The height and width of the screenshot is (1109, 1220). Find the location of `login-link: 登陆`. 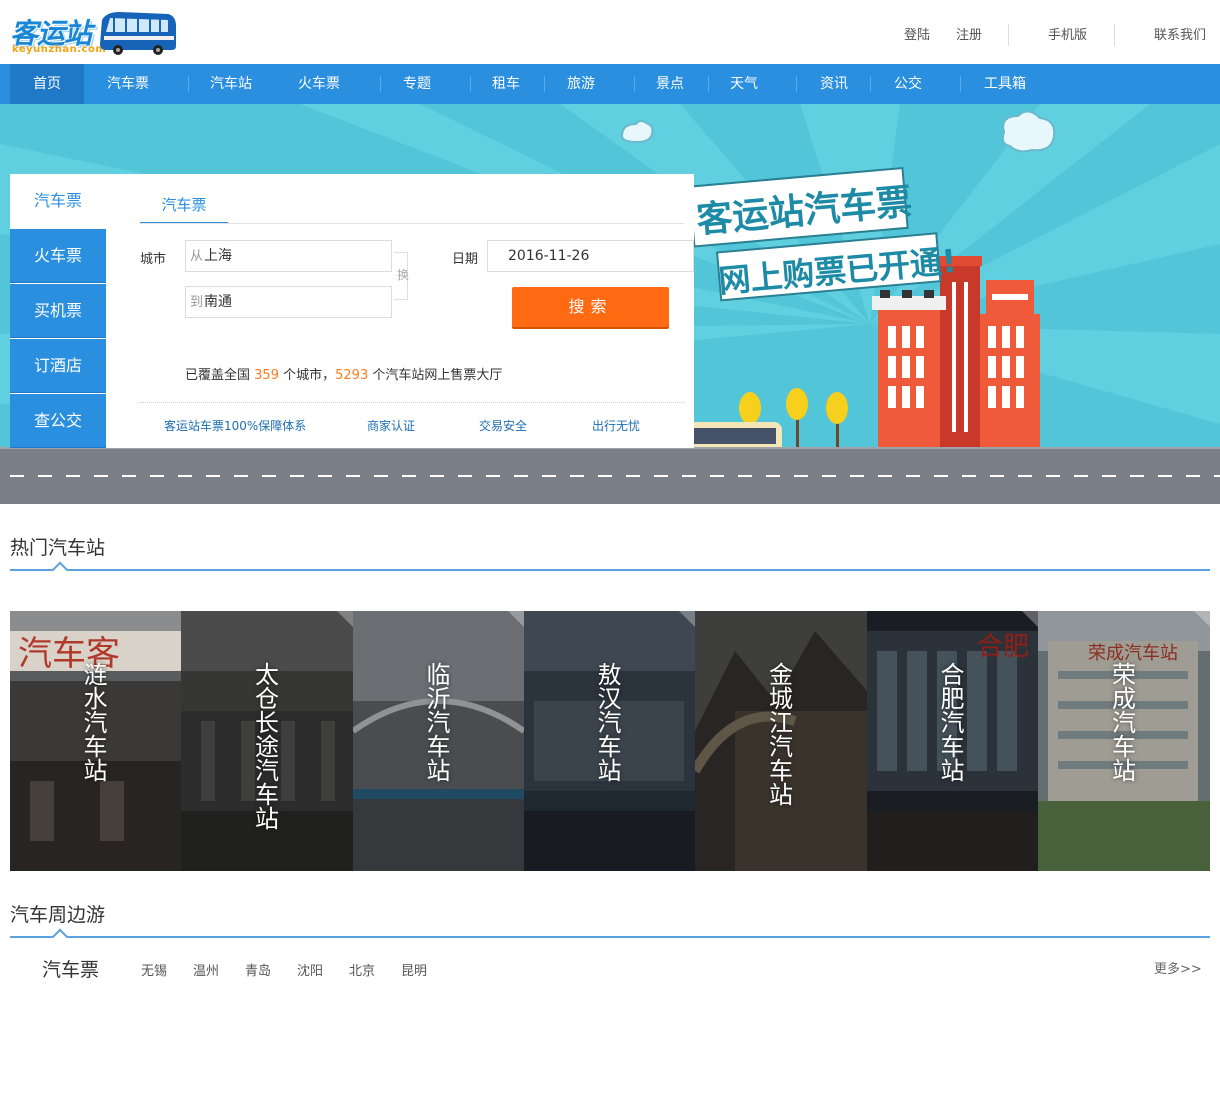

login-link: 登陆 is located at coordinates (917, 33).